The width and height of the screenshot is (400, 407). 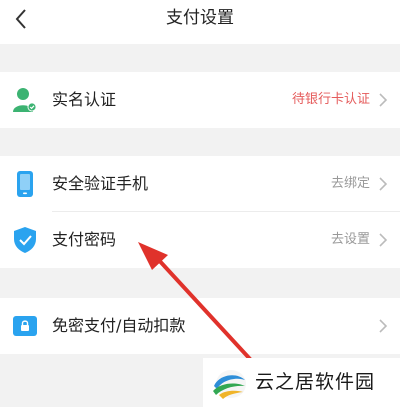 I want to click on identity-group: 实名认证 待银行卡认证, so click(x=200, y=100).